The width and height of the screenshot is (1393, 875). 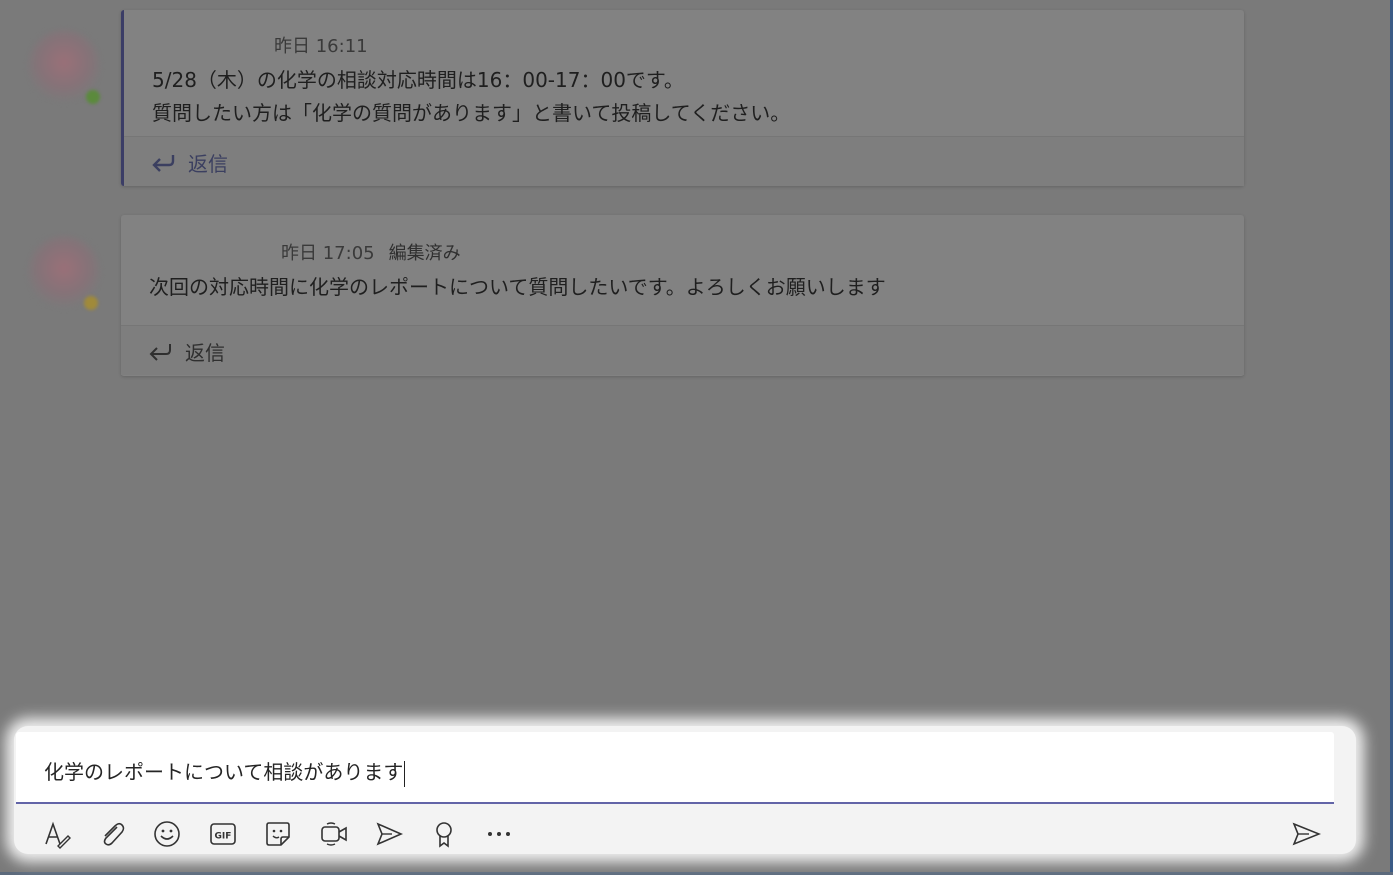 I want to click on presence-away-icon, so click(x=91, y=303).